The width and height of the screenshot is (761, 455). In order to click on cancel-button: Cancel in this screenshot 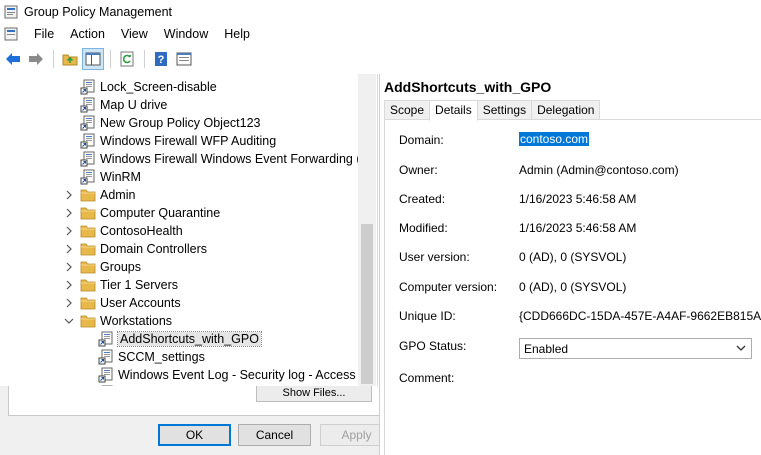, I will do `click(274, 435)`.